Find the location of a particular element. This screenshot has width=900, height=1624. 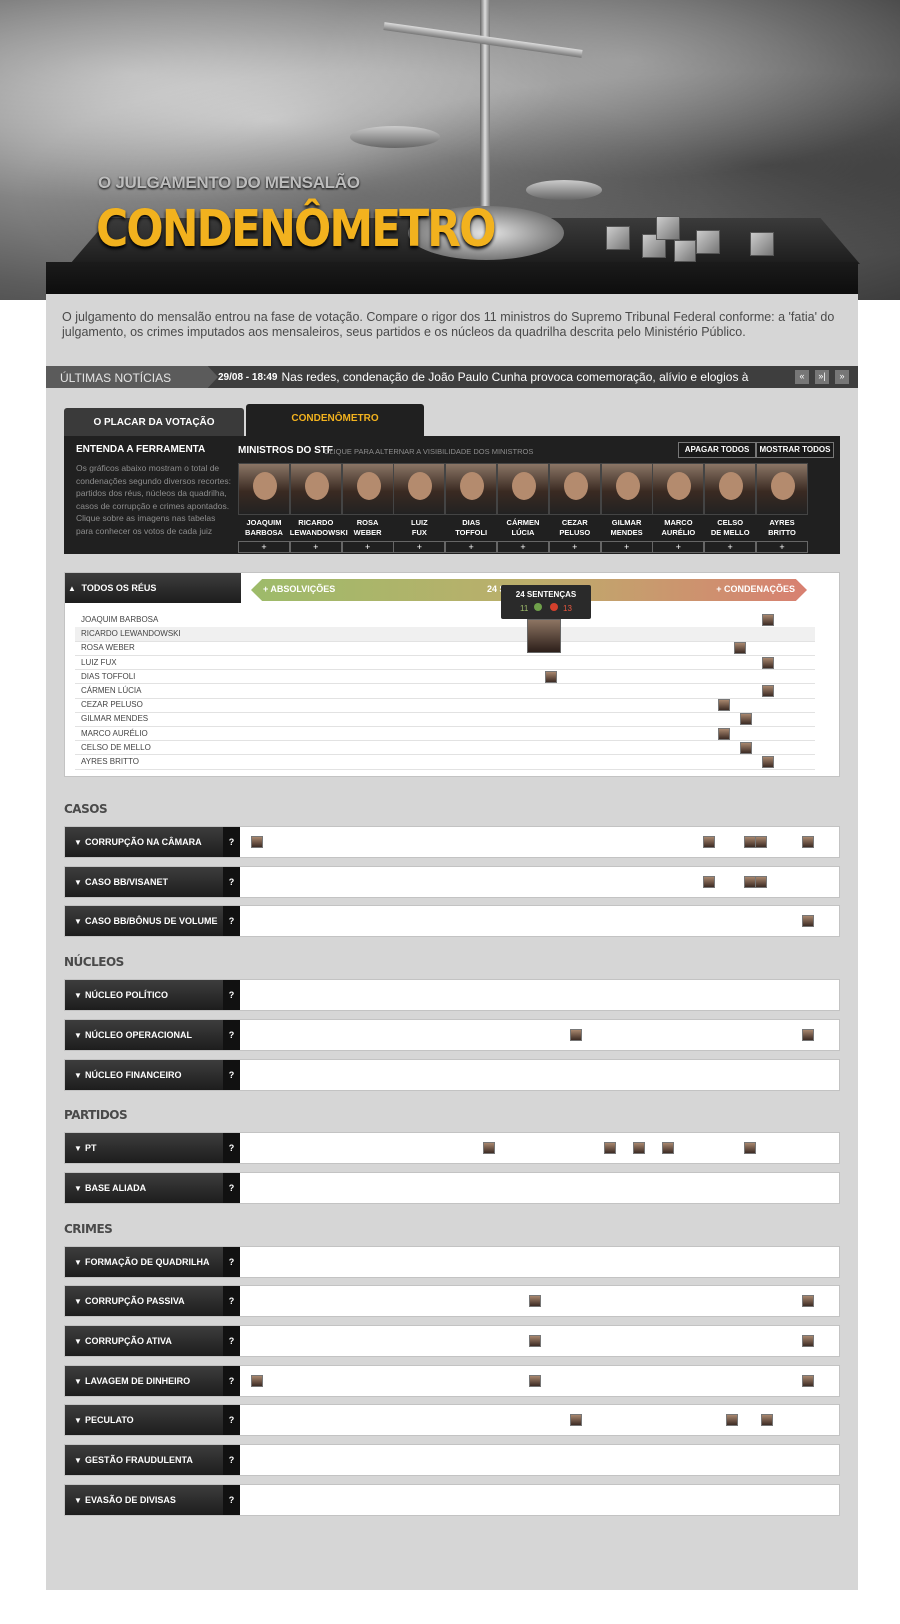

tab-placar: O PLACAR DA VOTAÇÃO is located at coordinates (154, 423).